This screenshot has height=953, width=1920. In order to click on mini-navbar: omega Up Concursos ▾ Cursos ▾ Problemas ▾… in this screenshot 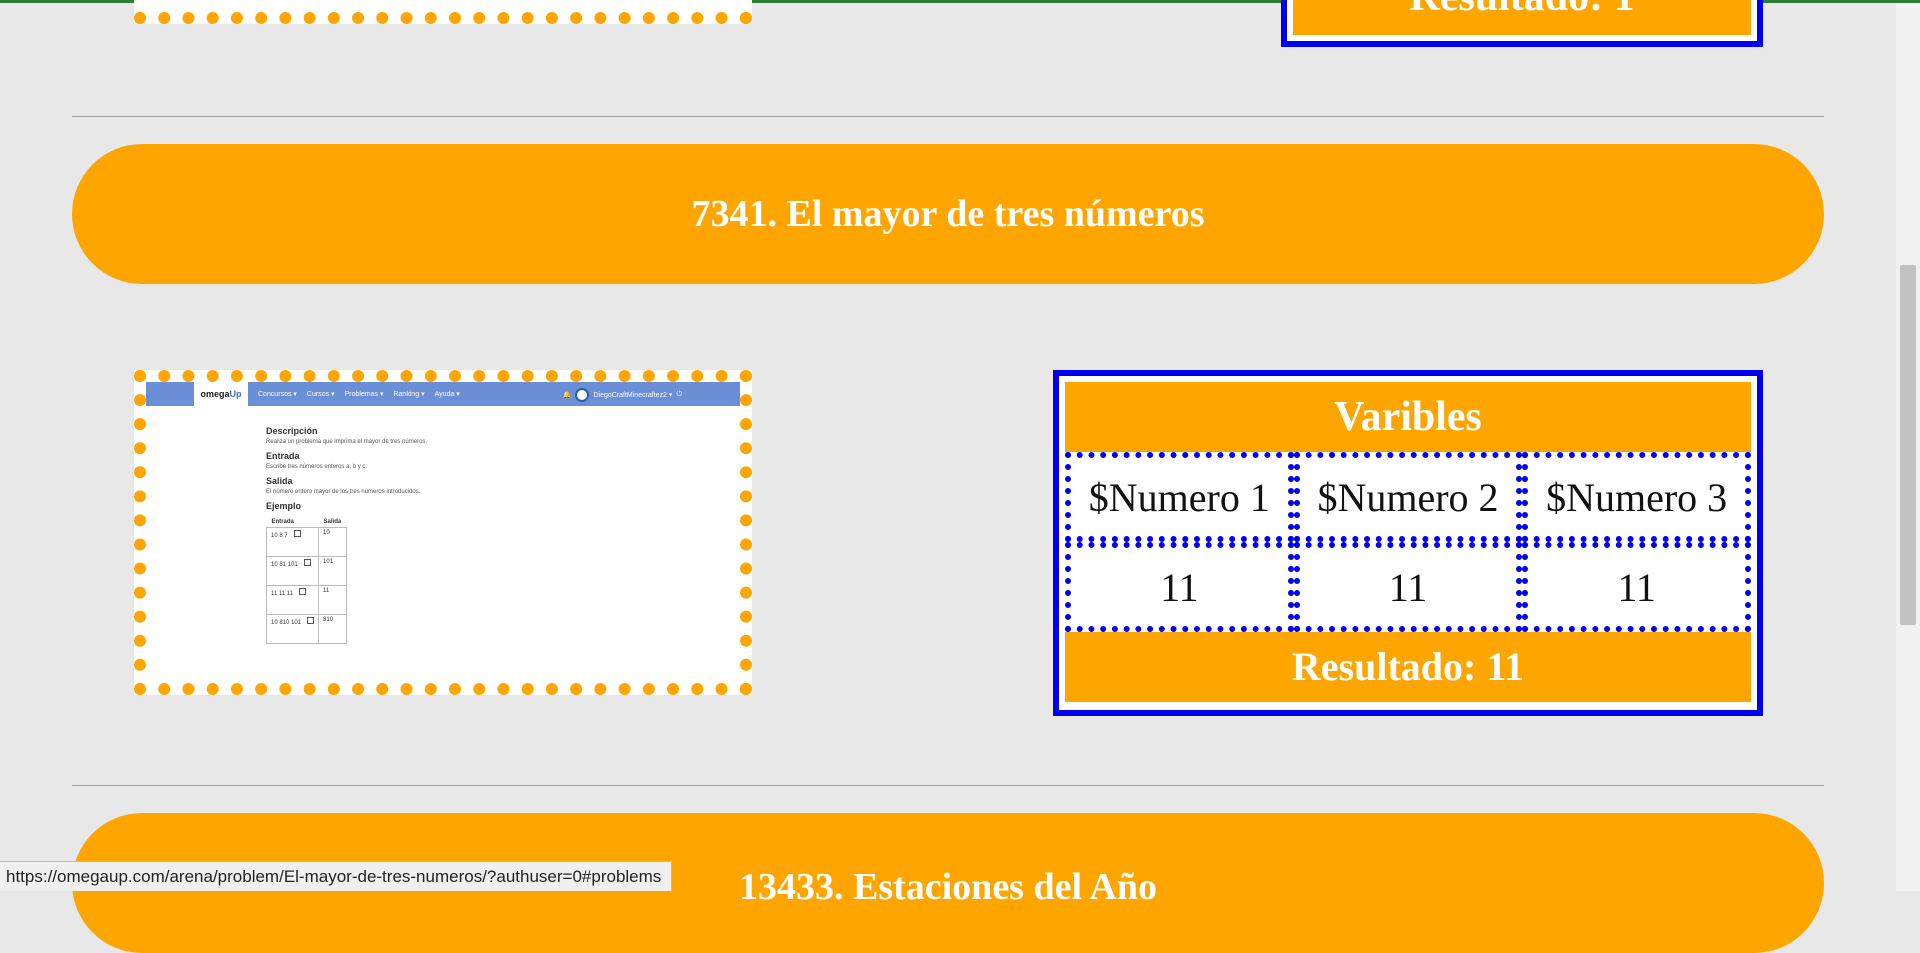, I will do `click(443, 394)`.